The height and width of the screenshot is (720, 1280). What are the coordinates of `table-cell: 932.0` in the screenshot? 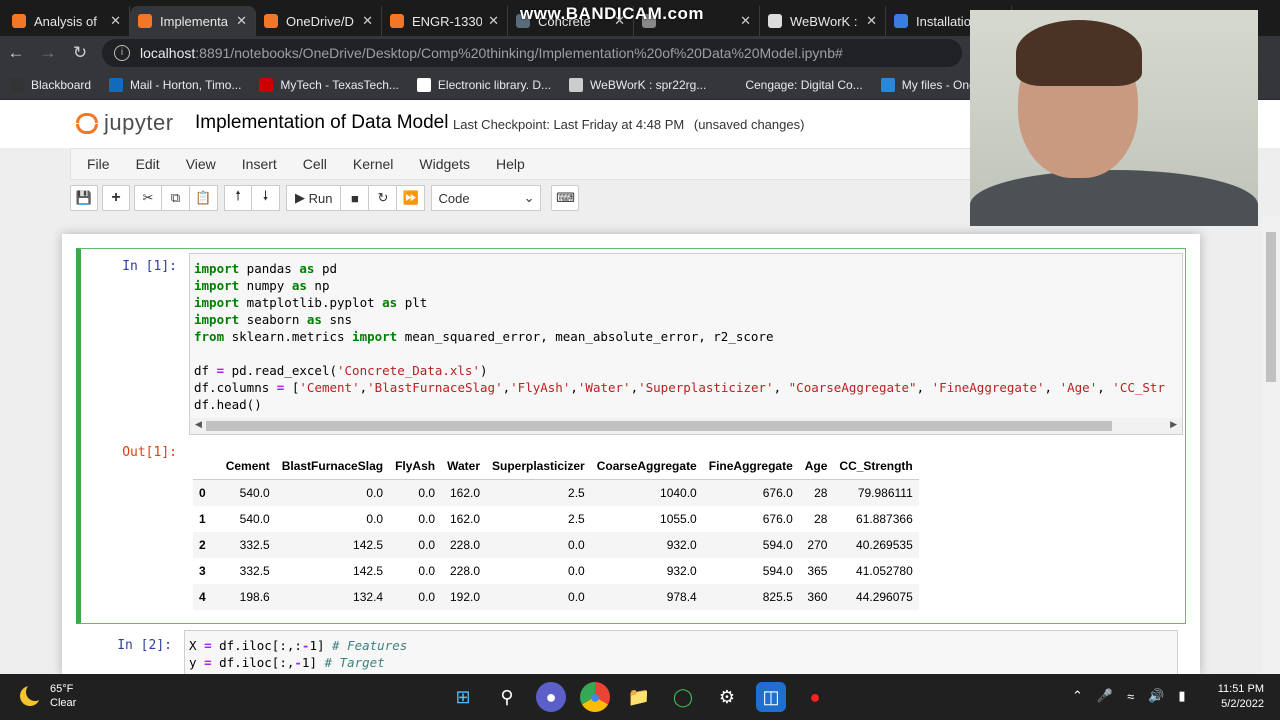 It's located at (681, 544).